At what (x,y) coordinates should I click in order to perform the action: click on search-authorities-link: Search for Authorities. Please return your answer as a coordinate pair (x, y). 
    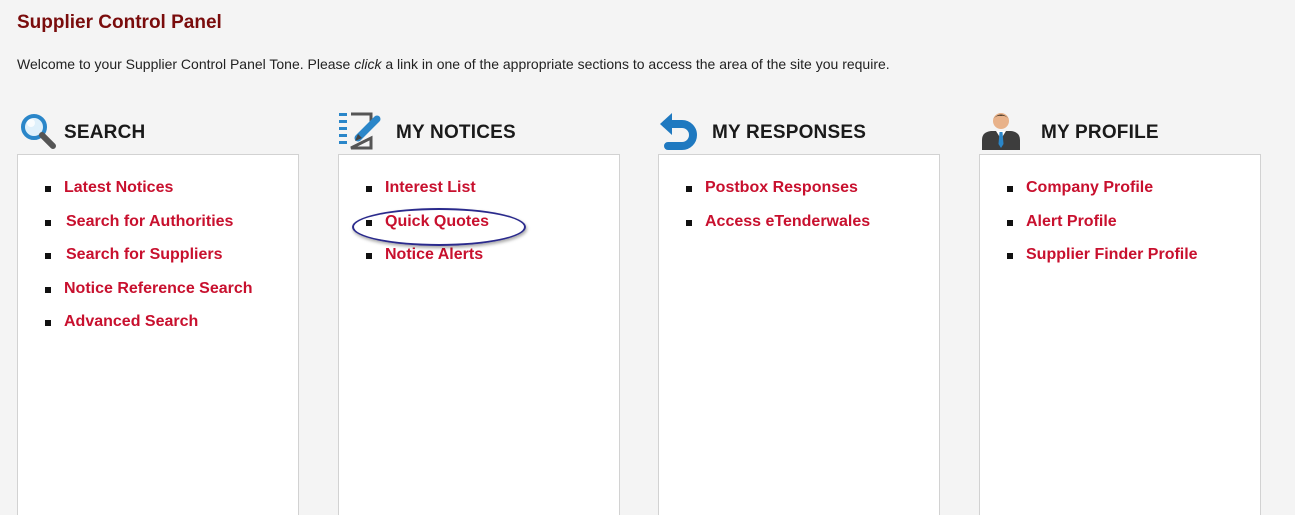
    Looking at the image, I should click on (149, 222).